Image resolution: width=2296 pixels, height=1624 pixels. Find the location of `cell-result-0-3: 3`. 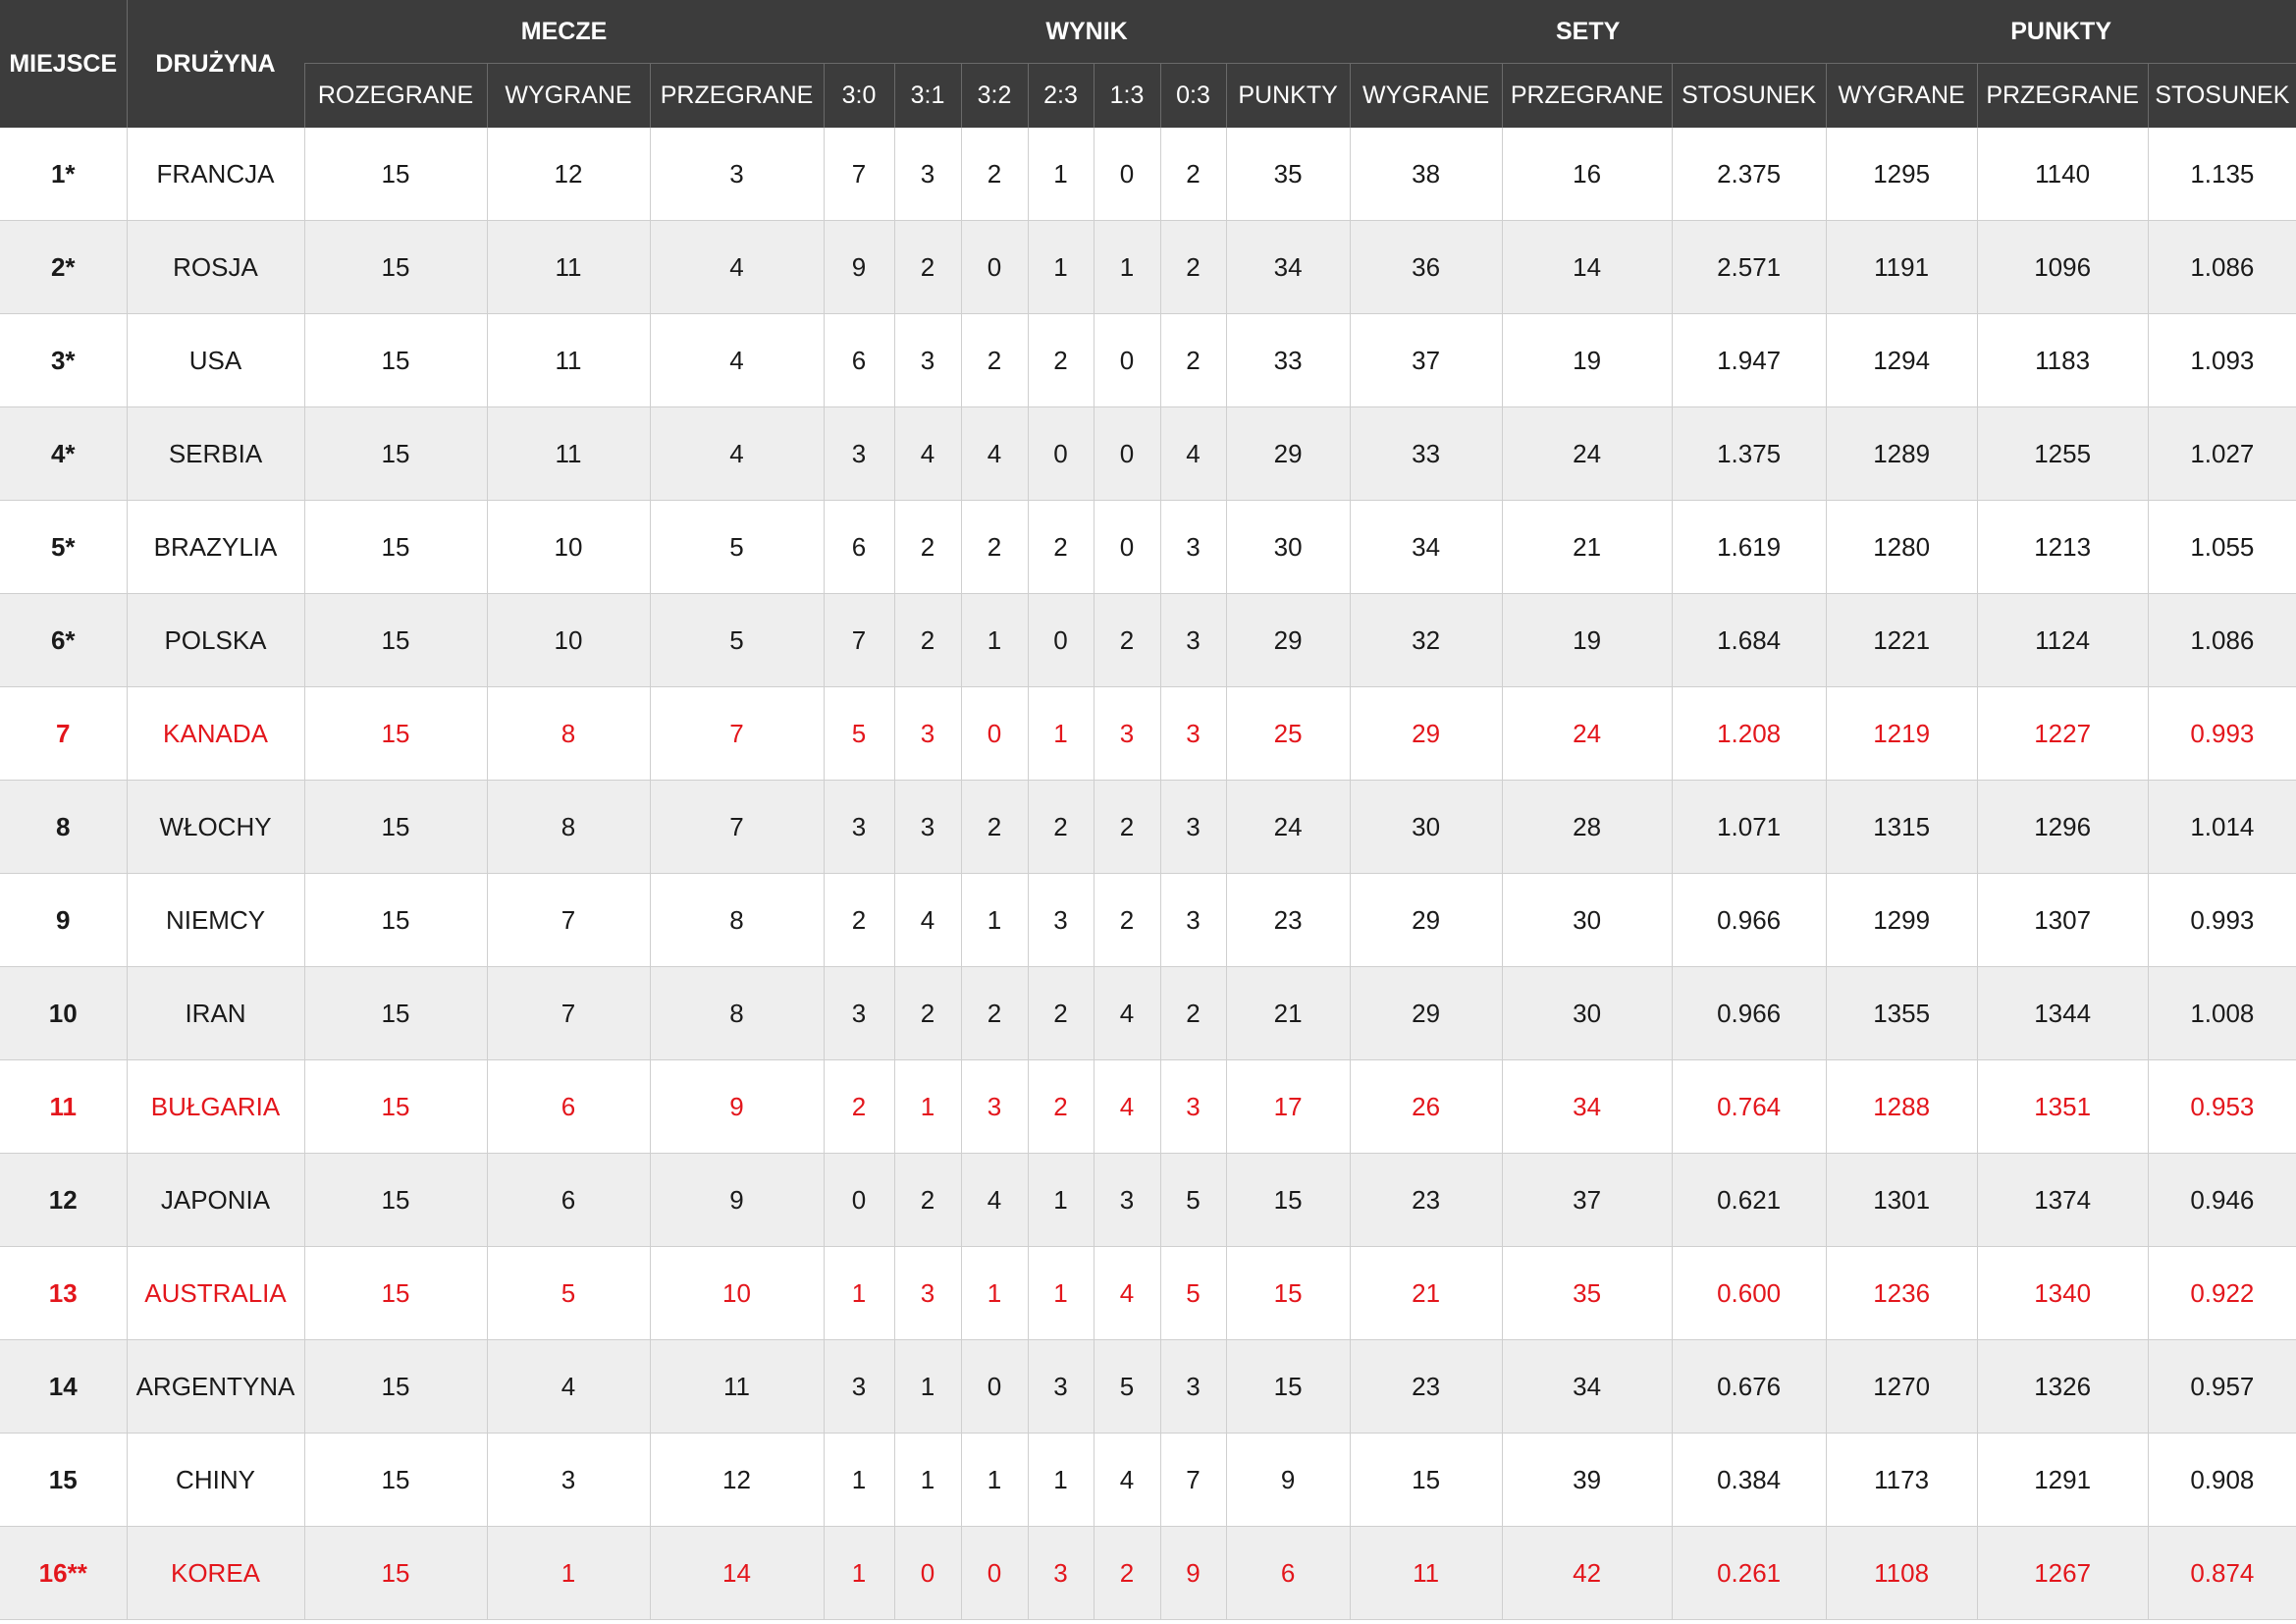

cell-result-0-3: 3 is located at coordinates (1193, 1106).